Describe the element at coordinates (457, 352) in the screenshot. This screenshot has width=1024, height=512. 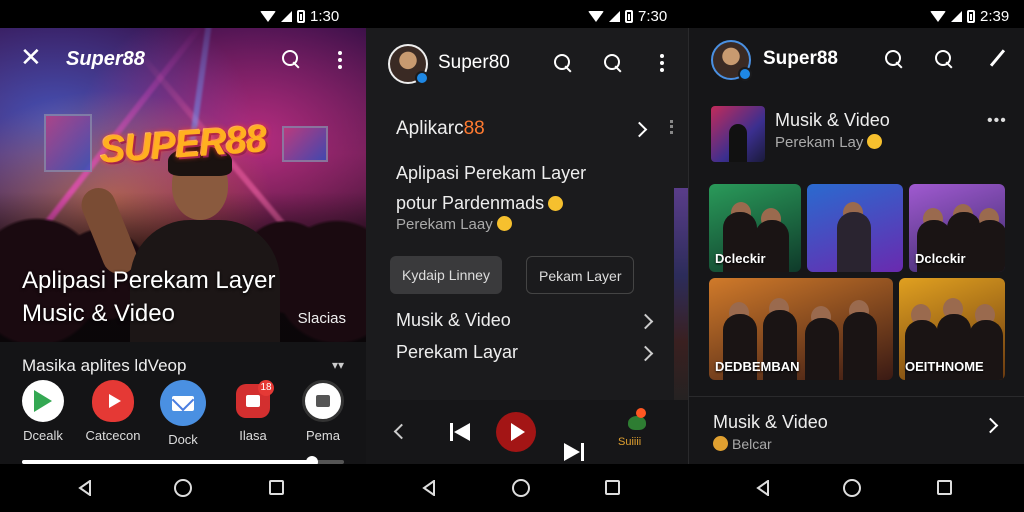
I see `link-perekam-layar: Perekam Layar` at that location.